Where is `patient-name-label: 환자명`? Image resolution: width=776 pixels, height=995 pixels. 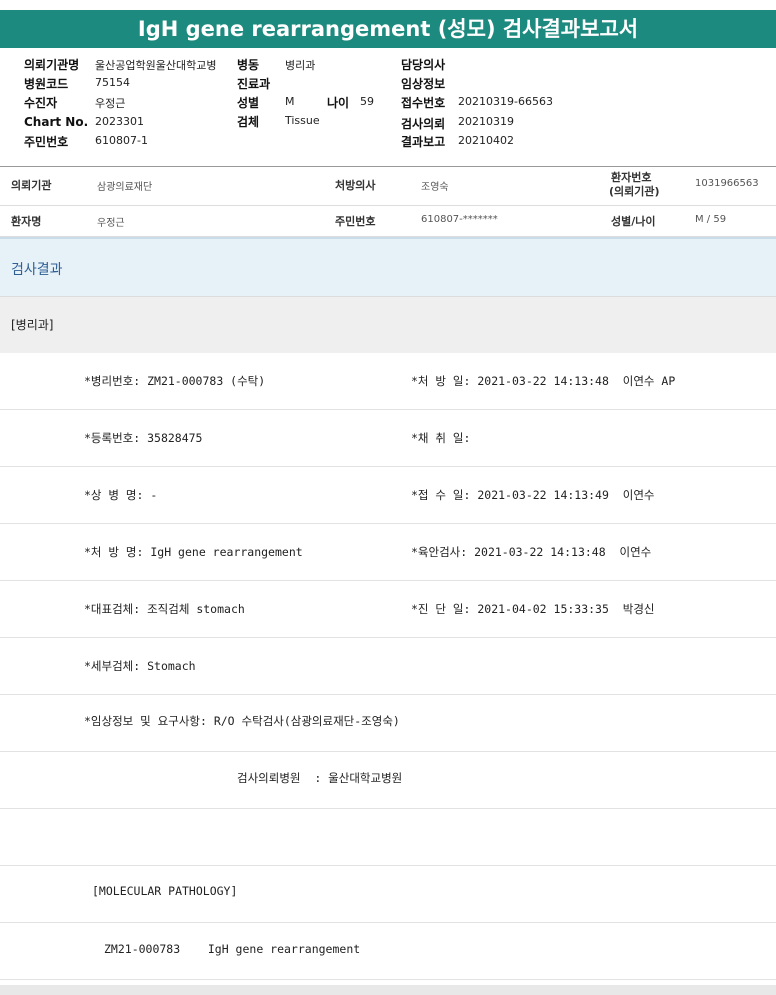
patient-name-label: 환자명 is located at coordinates (26, 221).